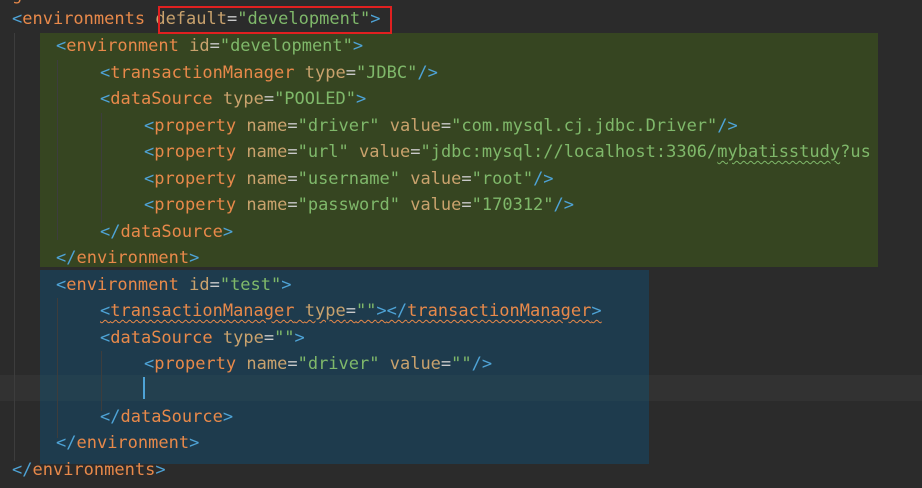 The width and height of the screenshot is (922, 488). Describe the element at coordinates (284, 338) in the screenshot. I see `attr-value: ""` at that location.